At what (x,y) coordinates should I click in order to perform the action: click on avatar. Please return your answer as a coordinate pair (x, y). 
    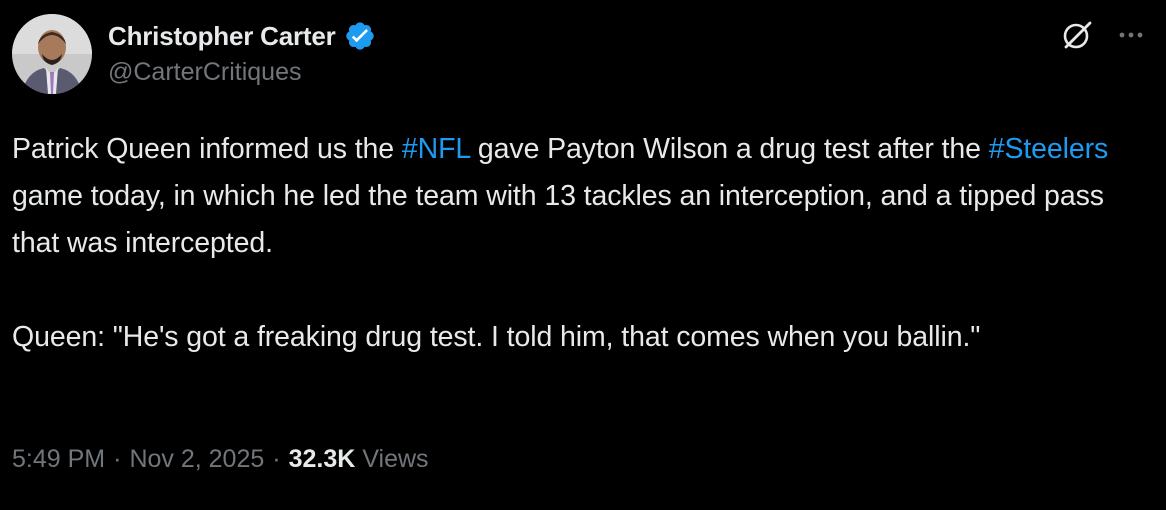
    Looking at the image, I should click on (52, 54).